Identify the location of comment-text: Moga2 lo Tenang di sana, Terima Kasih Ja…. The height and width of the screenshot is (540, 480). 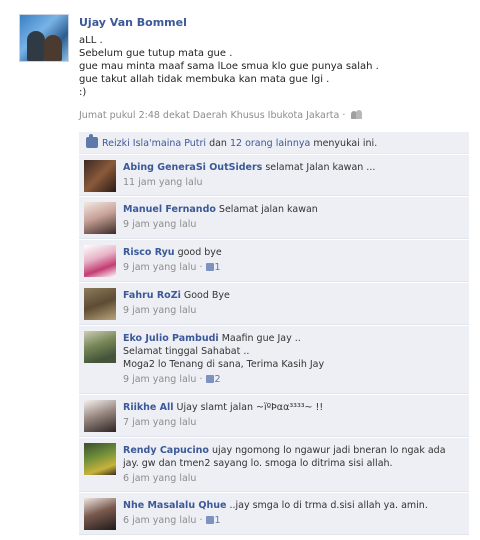
(224, 364).